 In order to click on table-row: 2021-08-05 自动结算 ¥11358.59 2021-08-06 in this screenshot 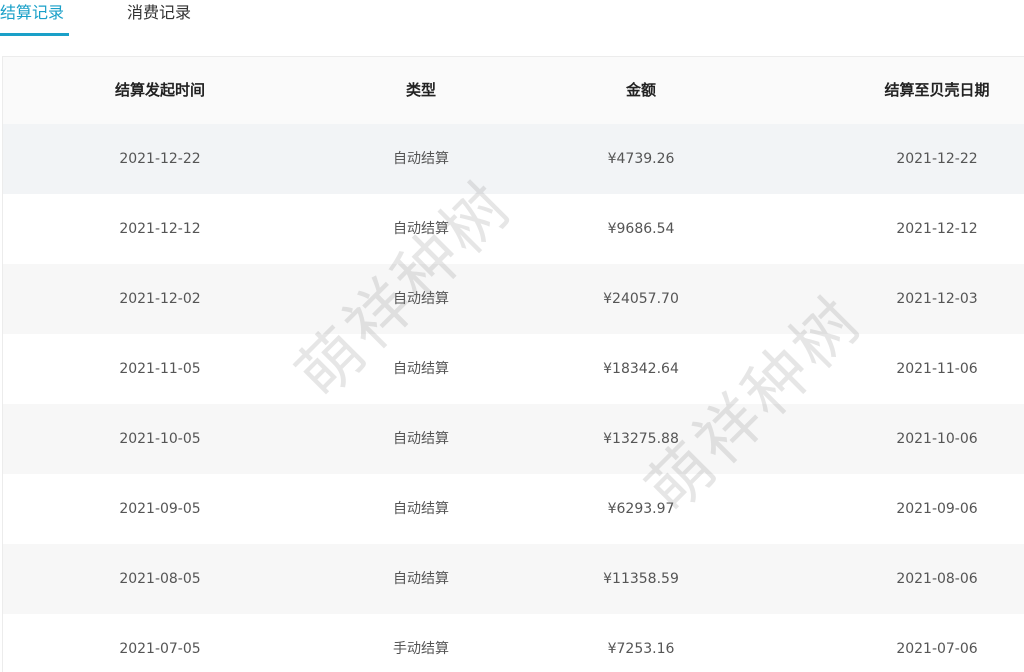, I will do `click(513, 579)`.